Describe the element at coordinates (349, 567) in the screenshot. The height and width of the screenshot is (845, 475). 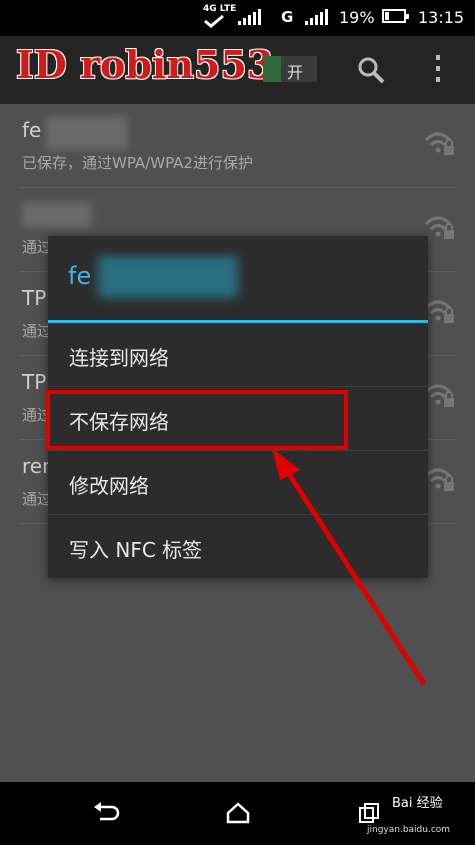
I see `annotation-arrow` at that location.